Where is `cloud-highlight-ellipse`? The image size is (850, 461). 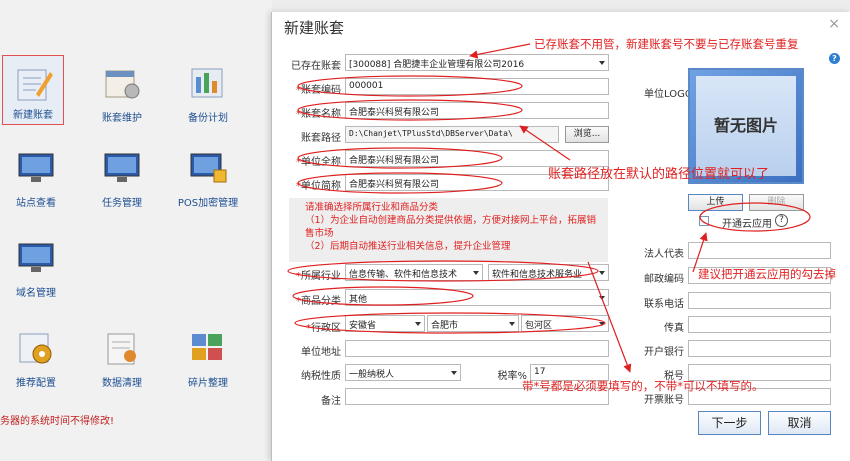 cloud-highlight-ellipse is located at coordinates (755, 217).